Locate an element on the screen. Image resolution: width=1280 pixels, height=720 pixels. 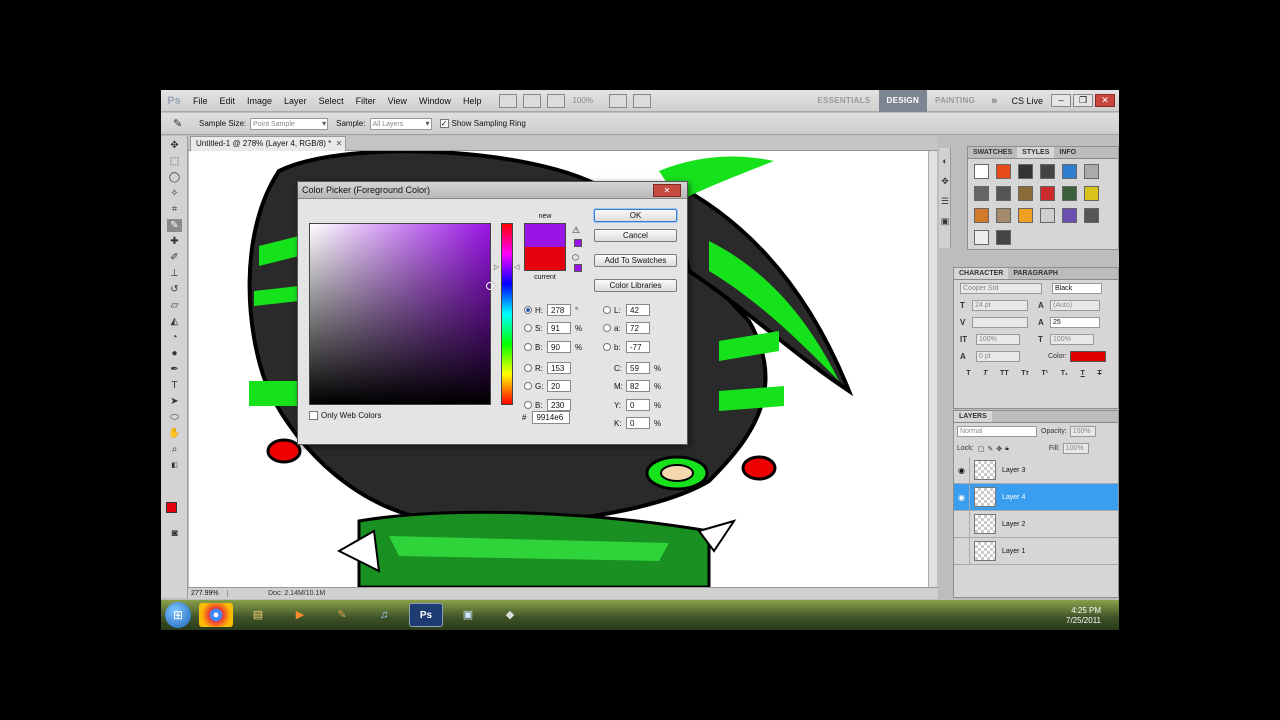
superscript-button: T¹ is located at coordinates (1045, 373).